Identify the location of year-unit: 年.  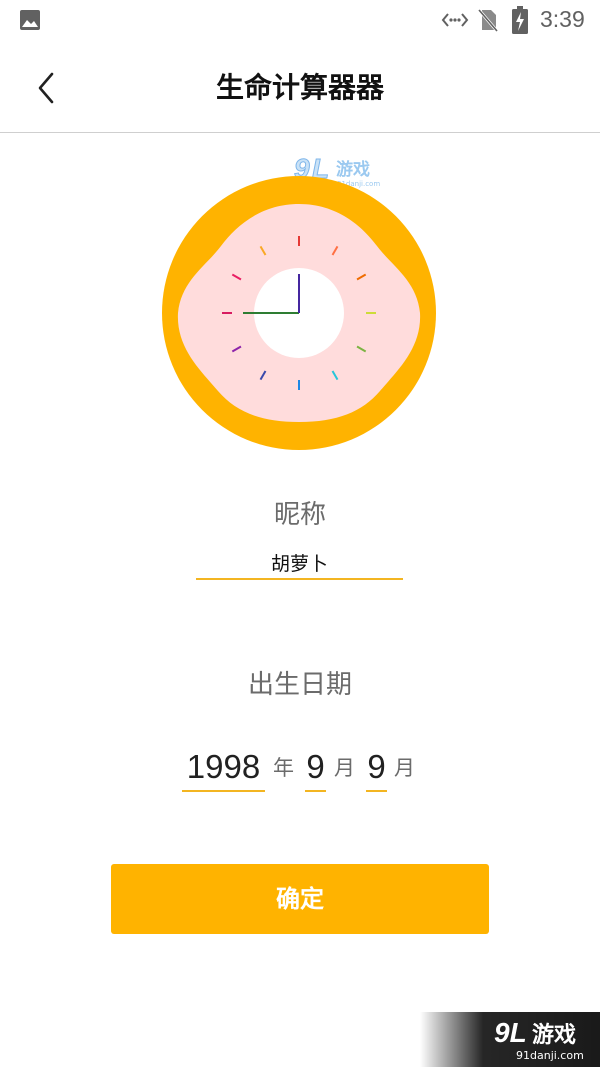
(283, 768).